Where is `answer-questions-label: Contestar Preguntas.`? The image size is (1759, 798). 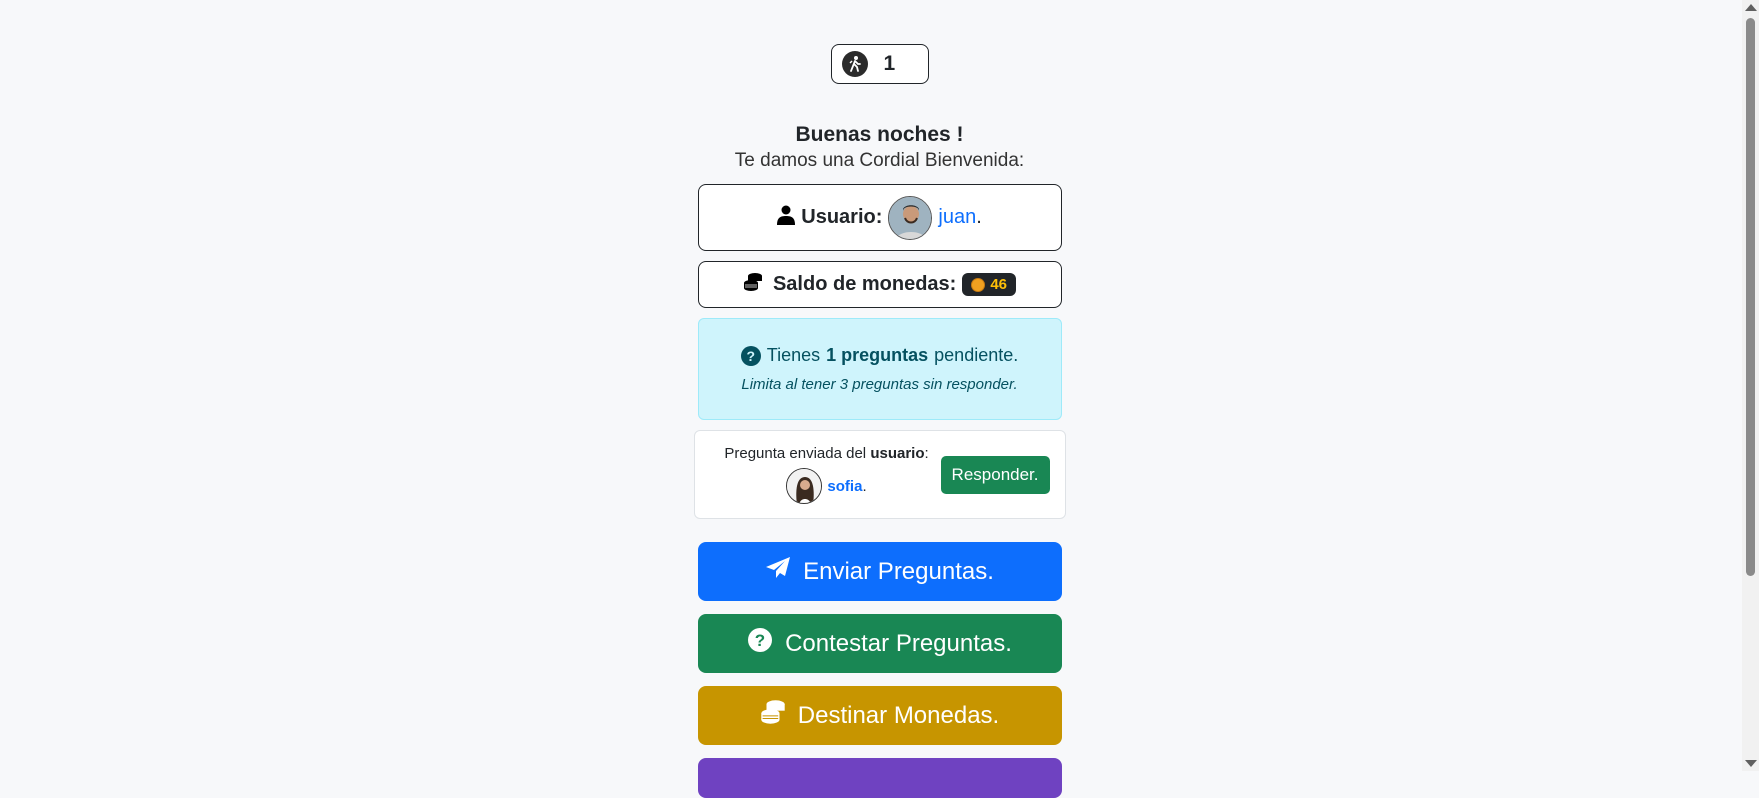
answer-questions-label: Contestar Preguntas. is located at coordinates (898, 643).